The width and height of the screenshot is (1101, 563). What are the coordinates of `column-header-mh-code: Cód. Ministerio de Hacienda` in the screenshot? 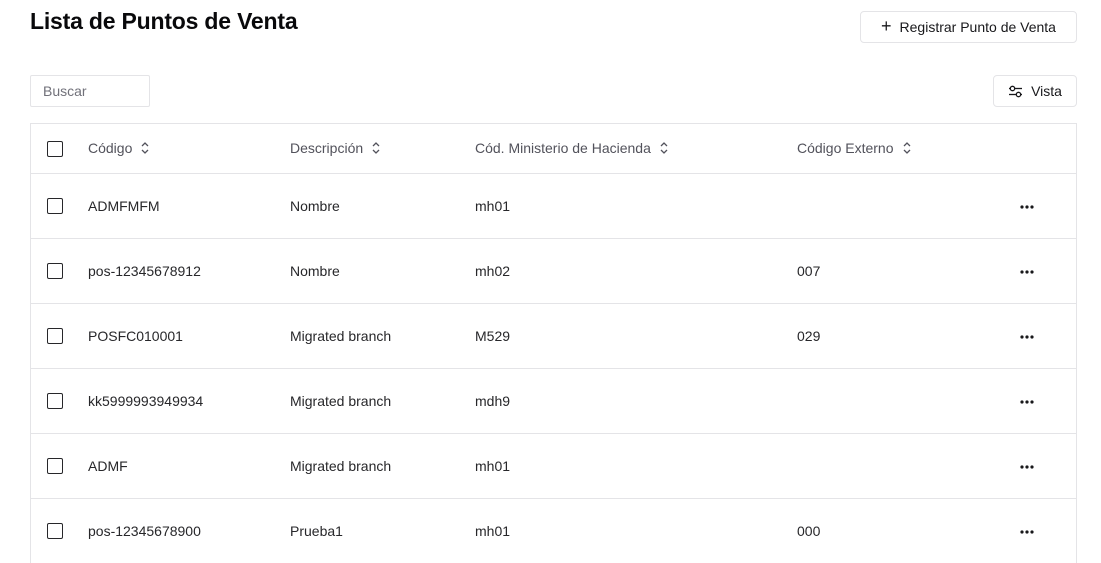 It's located at (572, 148).